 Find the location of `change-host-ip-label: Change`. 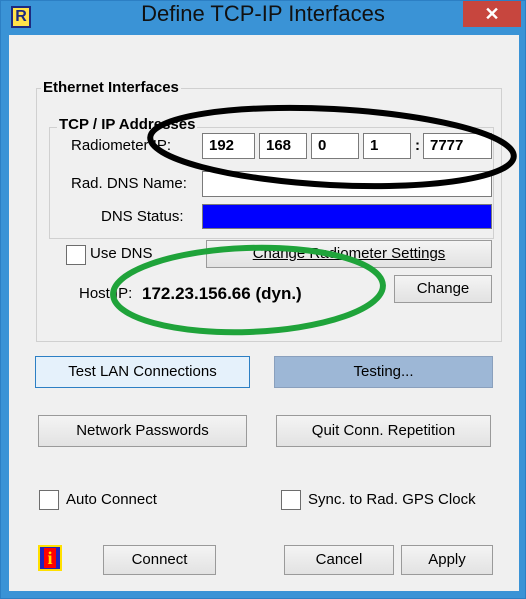

change-host-ip-label: Change is located at coordinates (443, 288).